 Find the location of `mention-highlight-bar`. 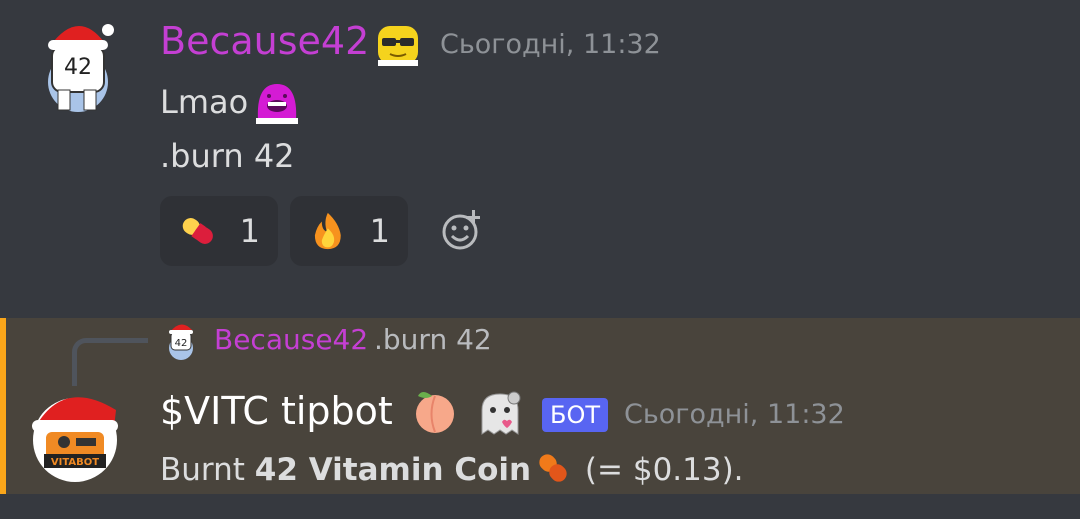

mention-highlight-bar is located at coordinates (3, 406).